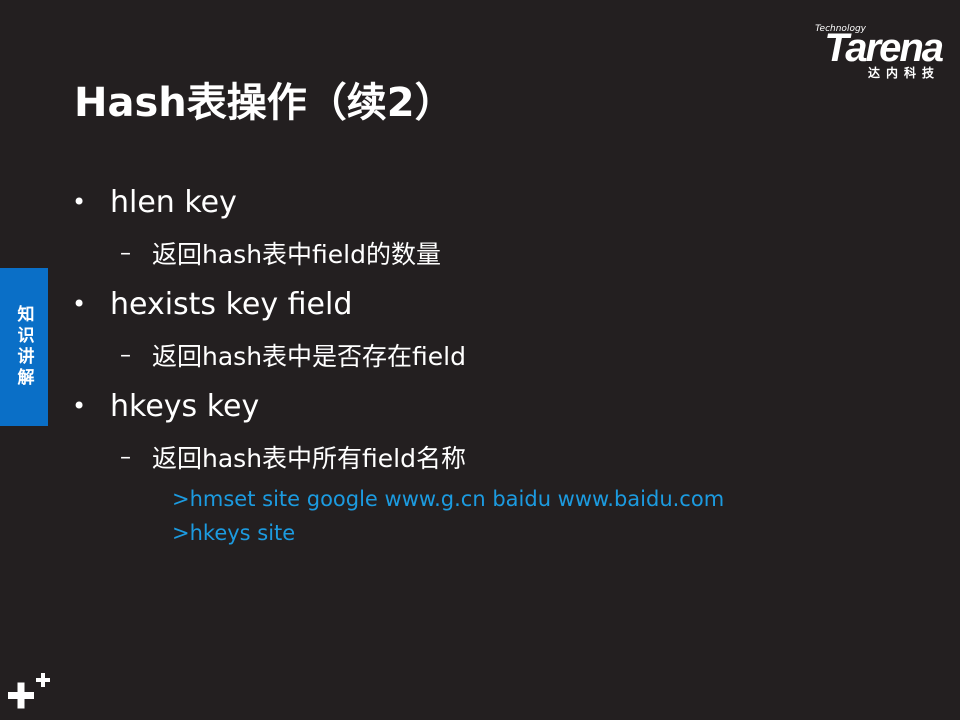 The image size is (960, 720). I want to click on code-line: >hkeys site, so click(234, 533).